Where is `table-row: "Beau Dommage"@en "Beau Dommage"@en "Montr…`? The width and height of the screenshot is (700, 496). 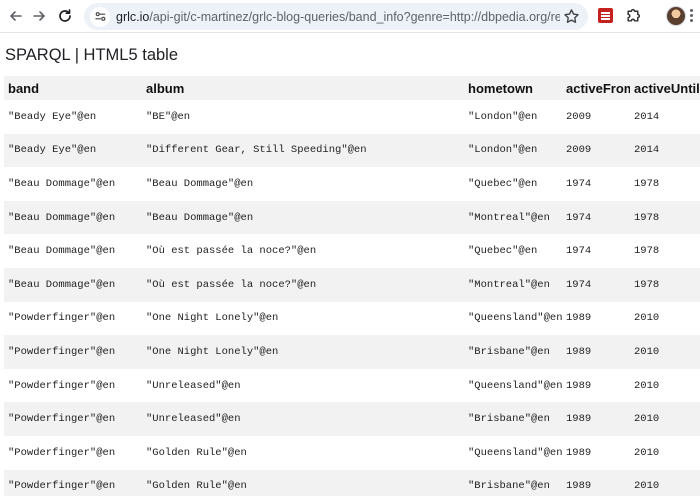
table-row: "Beau Dommage"@en "Beau Dommage"@en "Montr… is located at coordinates (352, 217).